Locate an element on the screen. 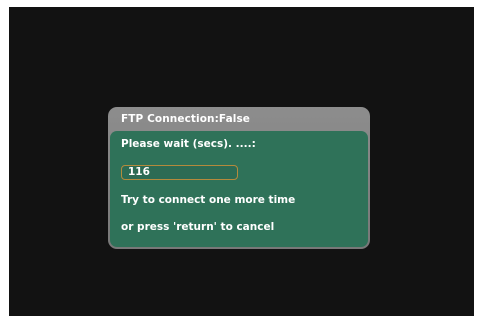 The width and height of the screenshot is (482, 325). cancel-message: or press 'return' to cancel is located at coordinates (198, 227).